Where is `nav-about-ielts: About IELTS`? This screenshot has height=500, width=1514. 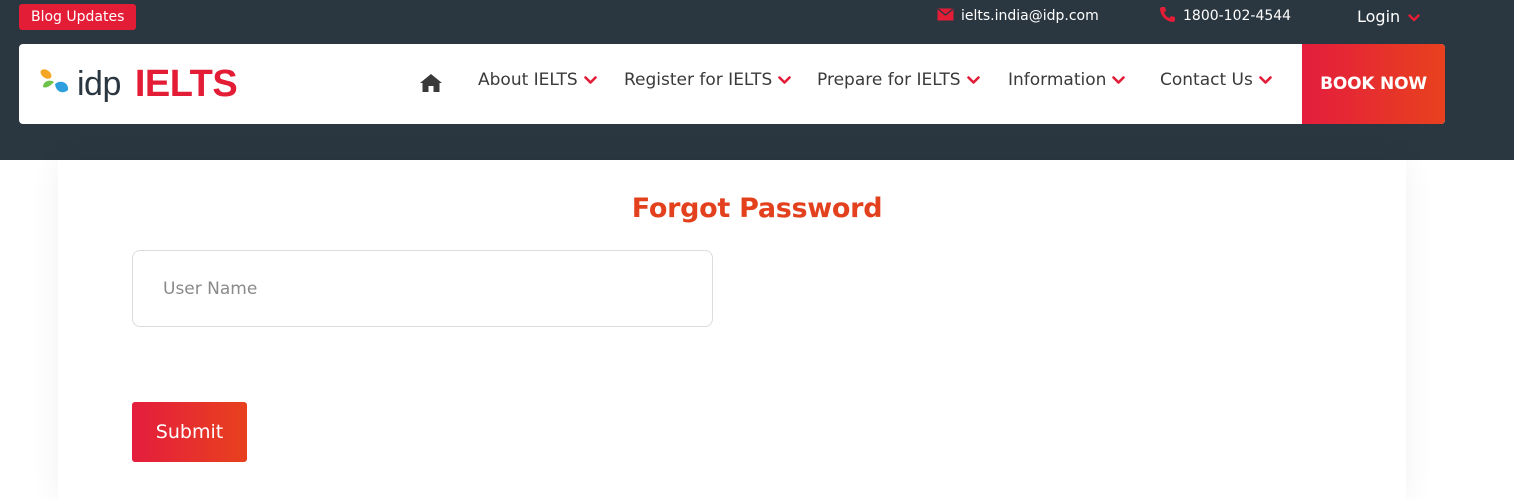
nav-about-ielts: About IELTS is located at coordinates (537, 80).